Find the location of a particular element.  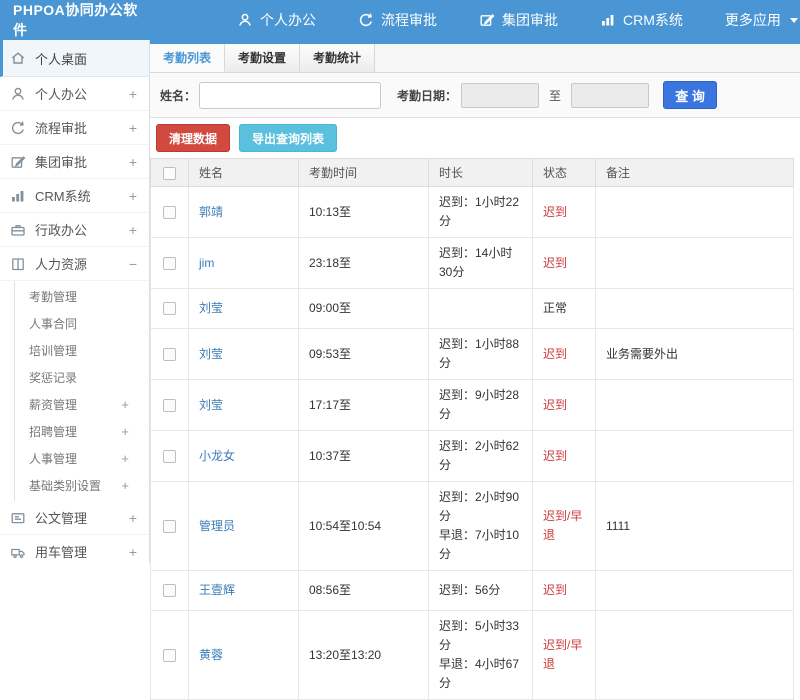

sidebar-subitem-training-management: 培训管理 is located at coordinates (82, 350).